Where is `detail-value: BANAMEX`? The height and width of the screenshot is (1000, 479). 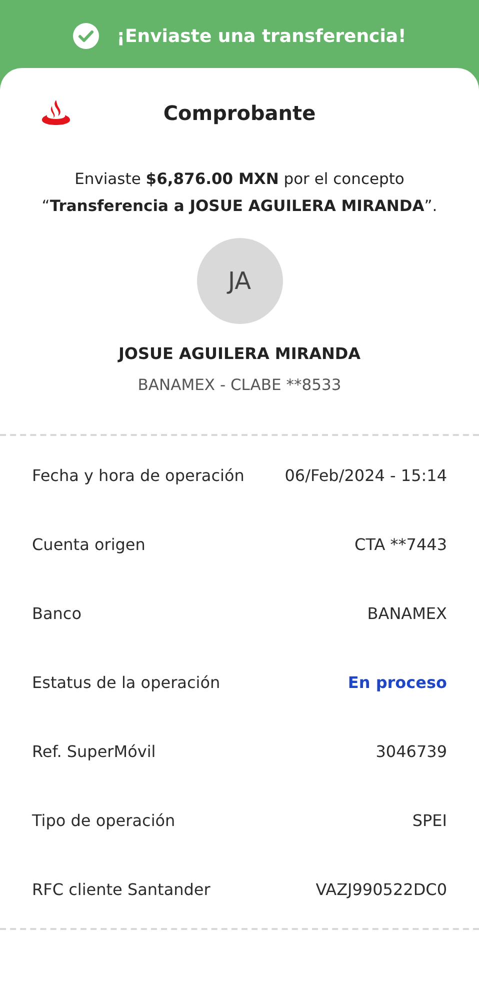 detail-value: BANAMEX is located at coordinates (407, 613).